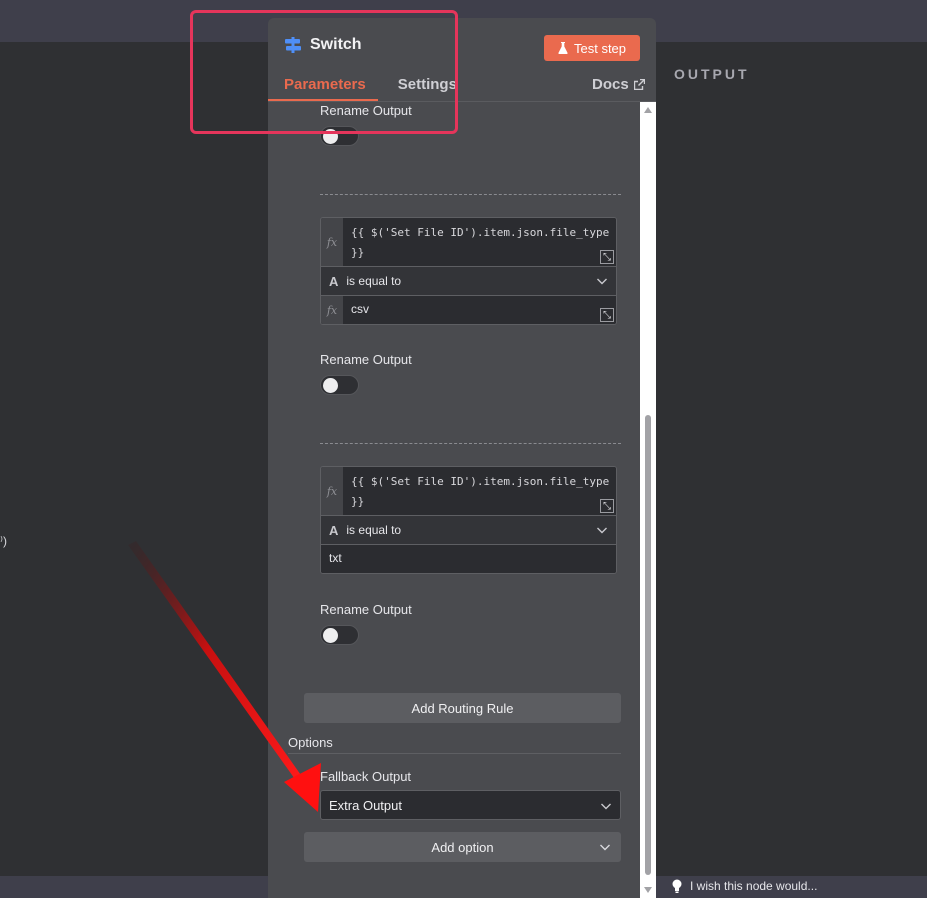 Image resolution: width=927 pixels, height=898 pixels. What do you see at coordinates (648, 890) in the screenshot?
I see `scroll-down-arrow-icon` at bounding box center [648, 890].